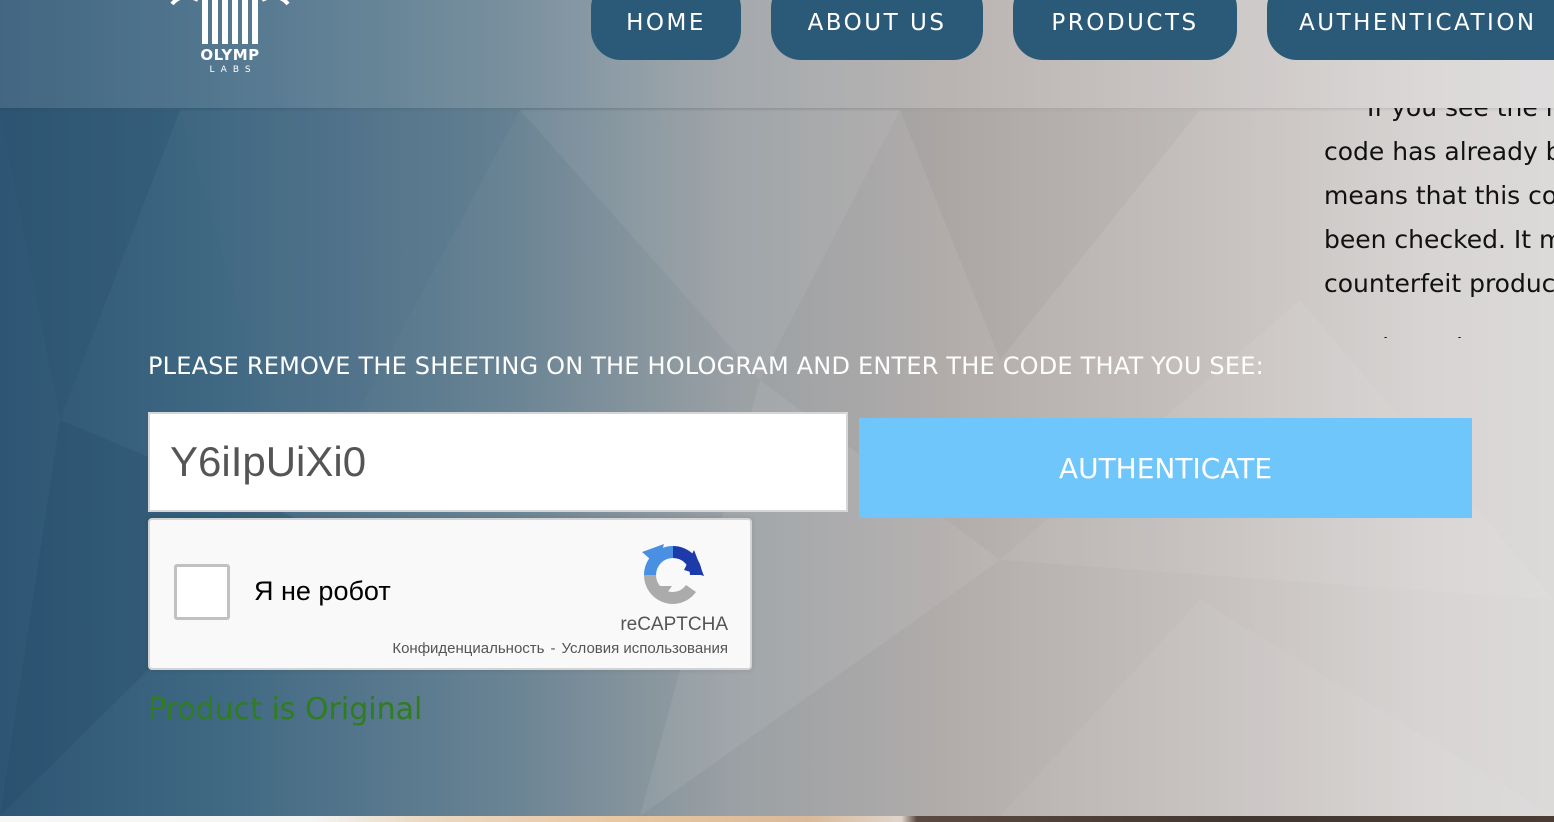 The height and width of the screenshot is (822, 1554). Describe the element at coordinates (1165, 468) in the screenshot. I see `authenticate-button: AUTHENTICATE` at that location.